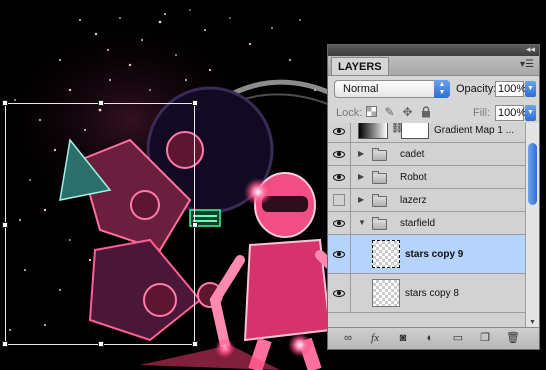 This screenshot has width=546, height=370. What do you see at coordinates (532, 226) in the screenshot?
I see `layers-scrollbar: ▼` at bounding box center [532, 226].